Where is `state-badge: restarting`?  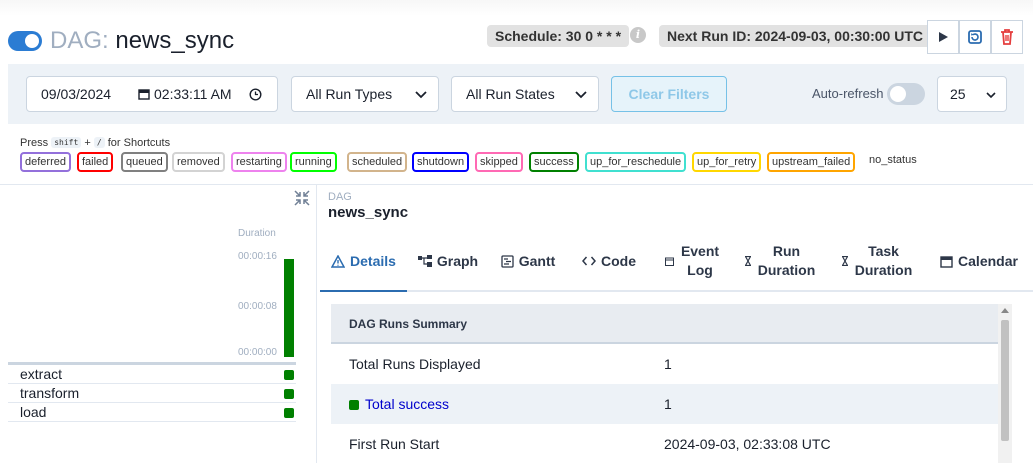 state-badge: restarting is located at coordinates (259, 162).